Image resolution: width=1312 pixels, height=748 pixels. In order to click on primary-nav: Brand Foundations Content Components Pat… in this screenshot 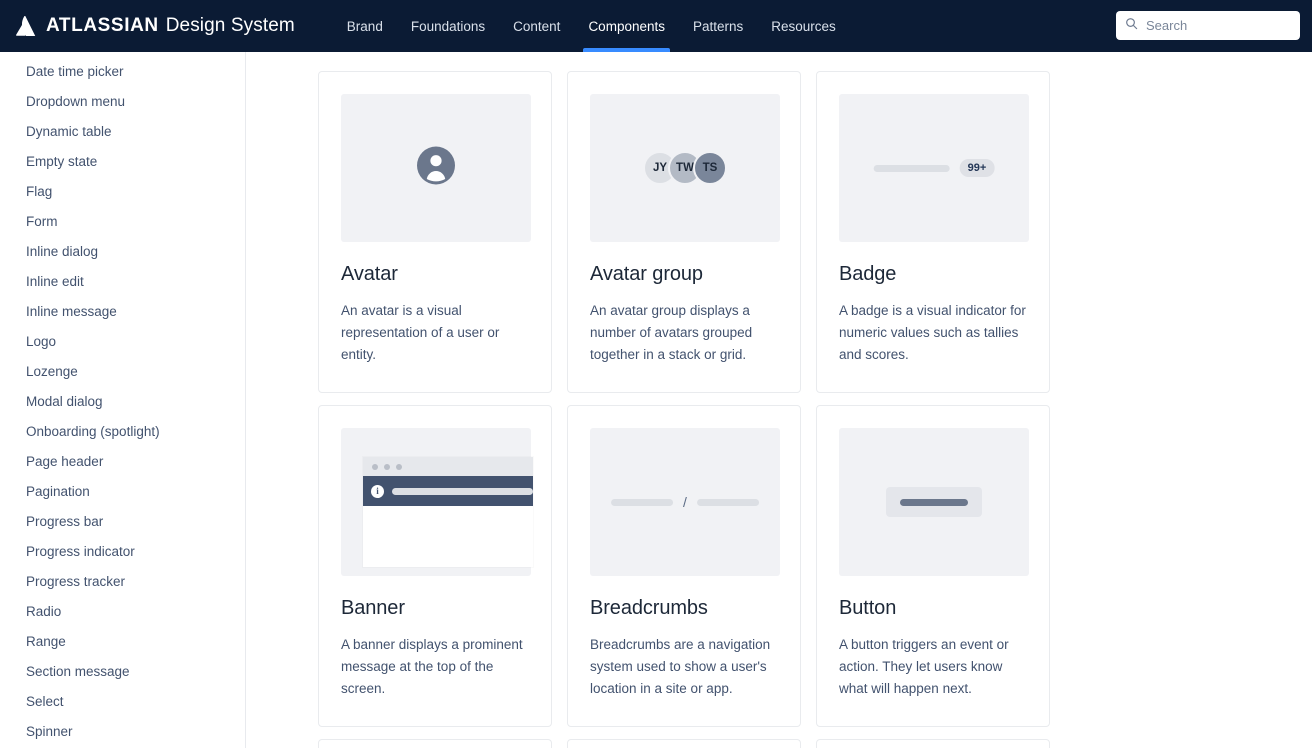, I will do `click(591, 26)`.